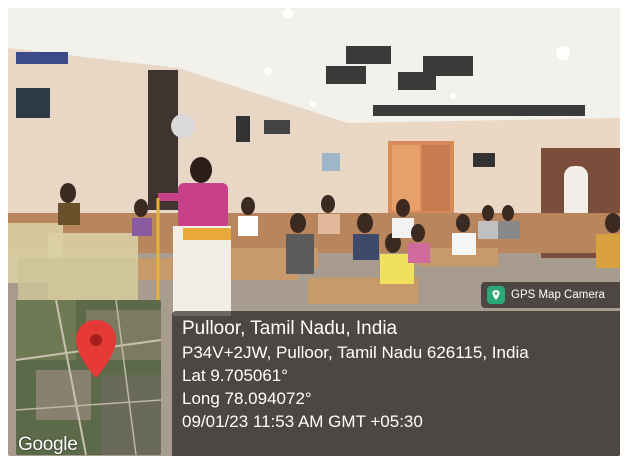  What do you see at coordinates (48, 444) in the screenshot?
I see `map-provider-logo: Google` at bounding box center [48, 444].